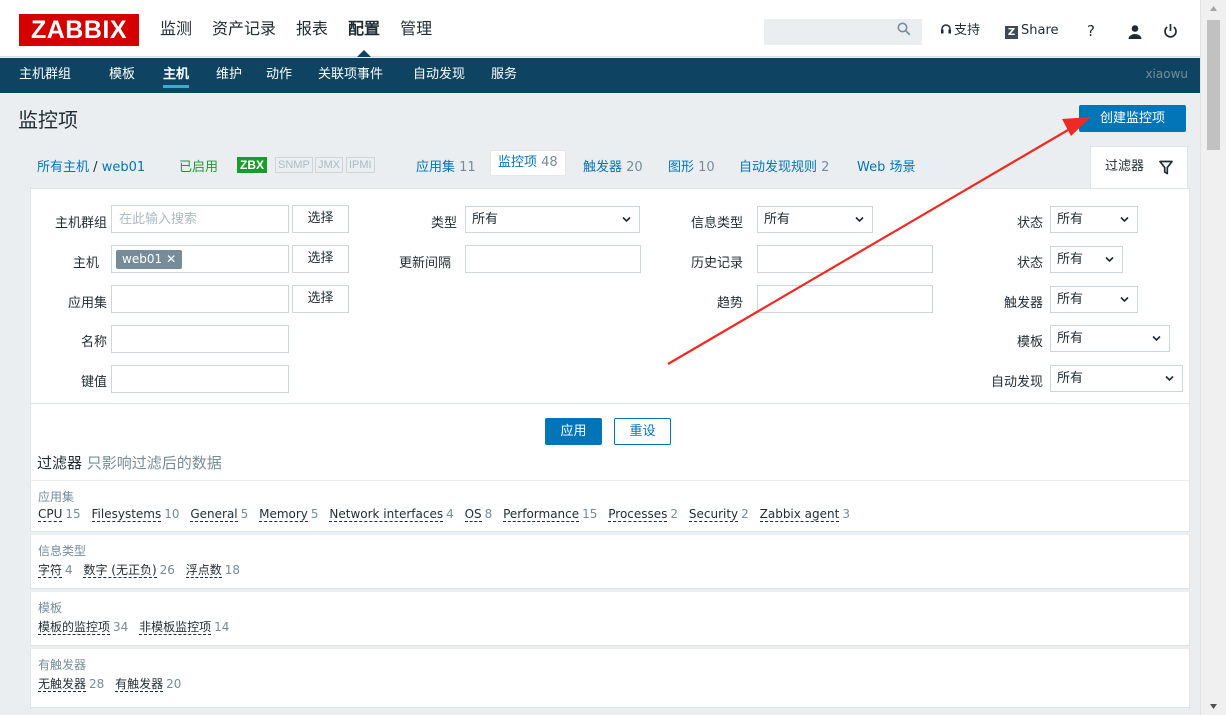  I want to click on subfilter-item: Performance 15, so click(550, 514).